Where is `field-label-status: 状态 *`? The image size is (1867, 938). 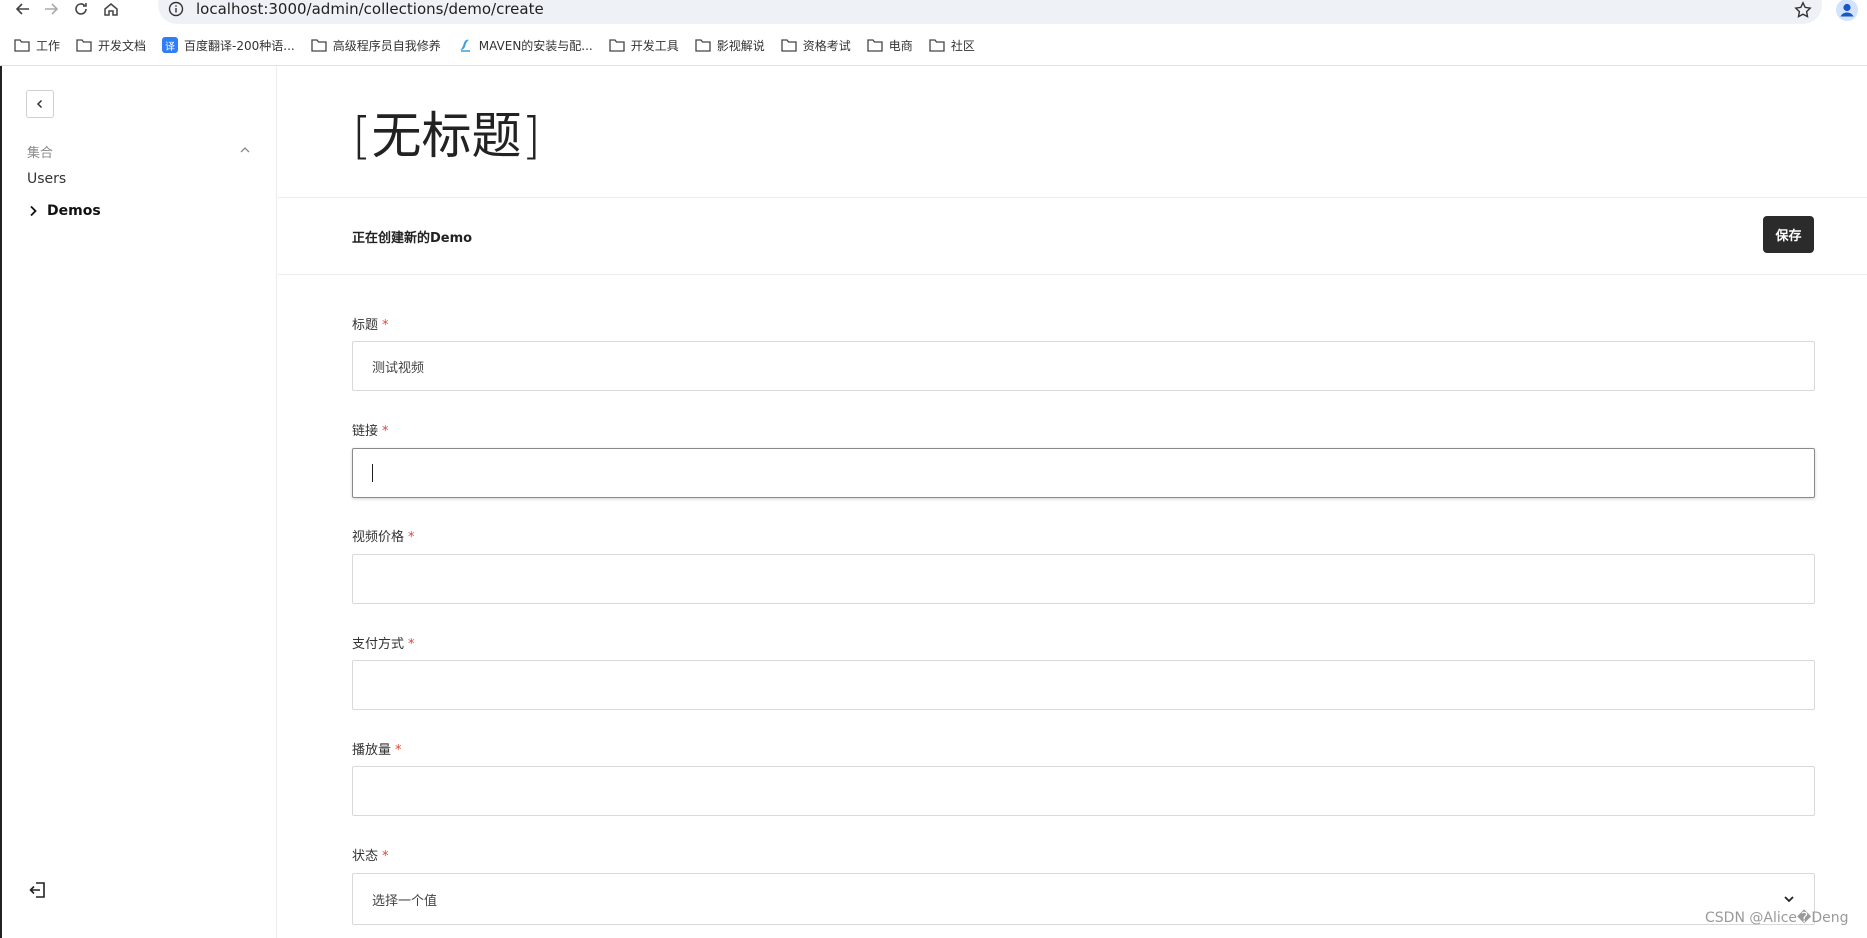 field-label-status: 状态 * is located at coordinates (370, 854).